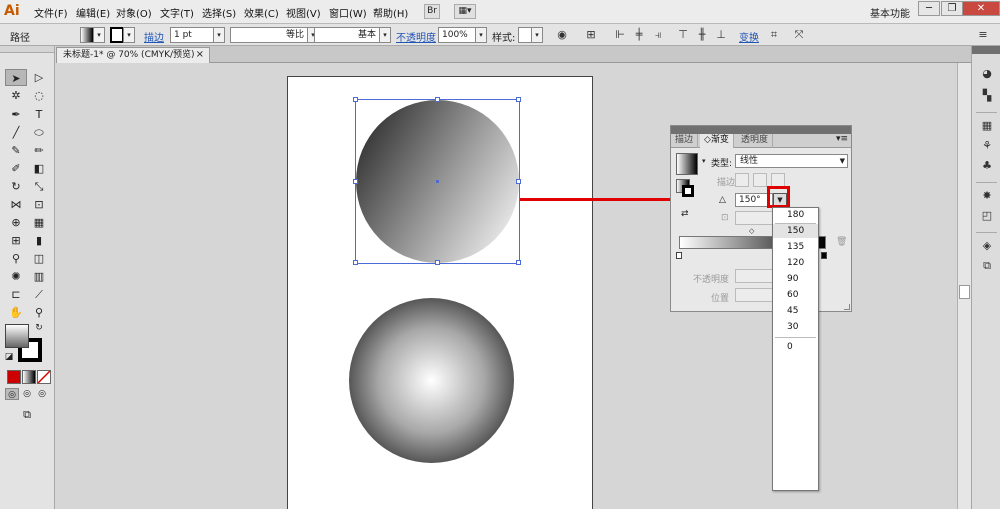  What do you see at coordinates (39, 150) in the screenshot?
I see `pencil-tool-icon: ✏` at bounding box center [39, 150].